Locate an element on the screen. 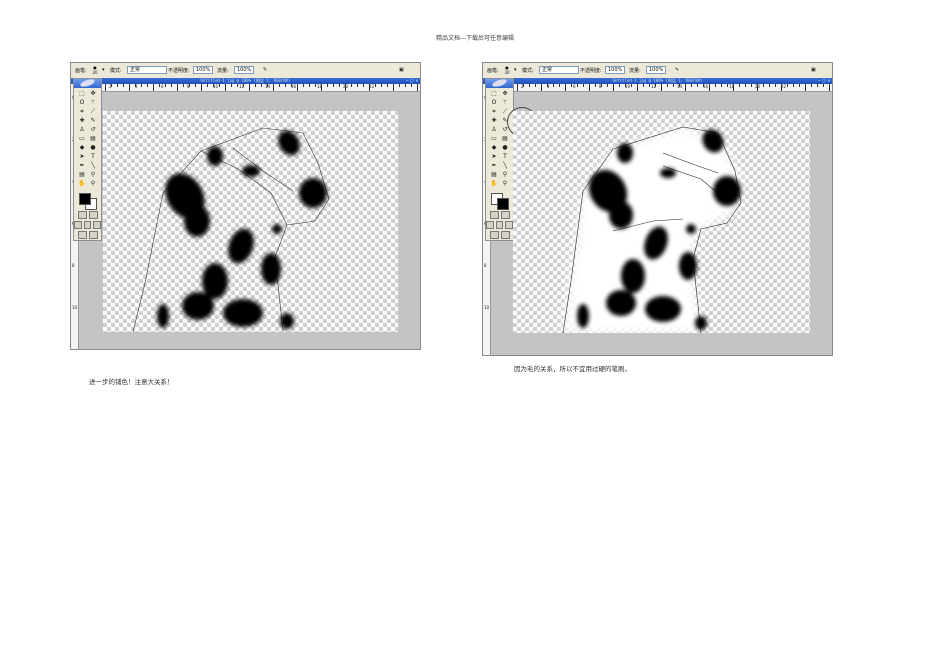 The image size is (950, 672). brush-size: 30 is located at coordinates (507, 72).